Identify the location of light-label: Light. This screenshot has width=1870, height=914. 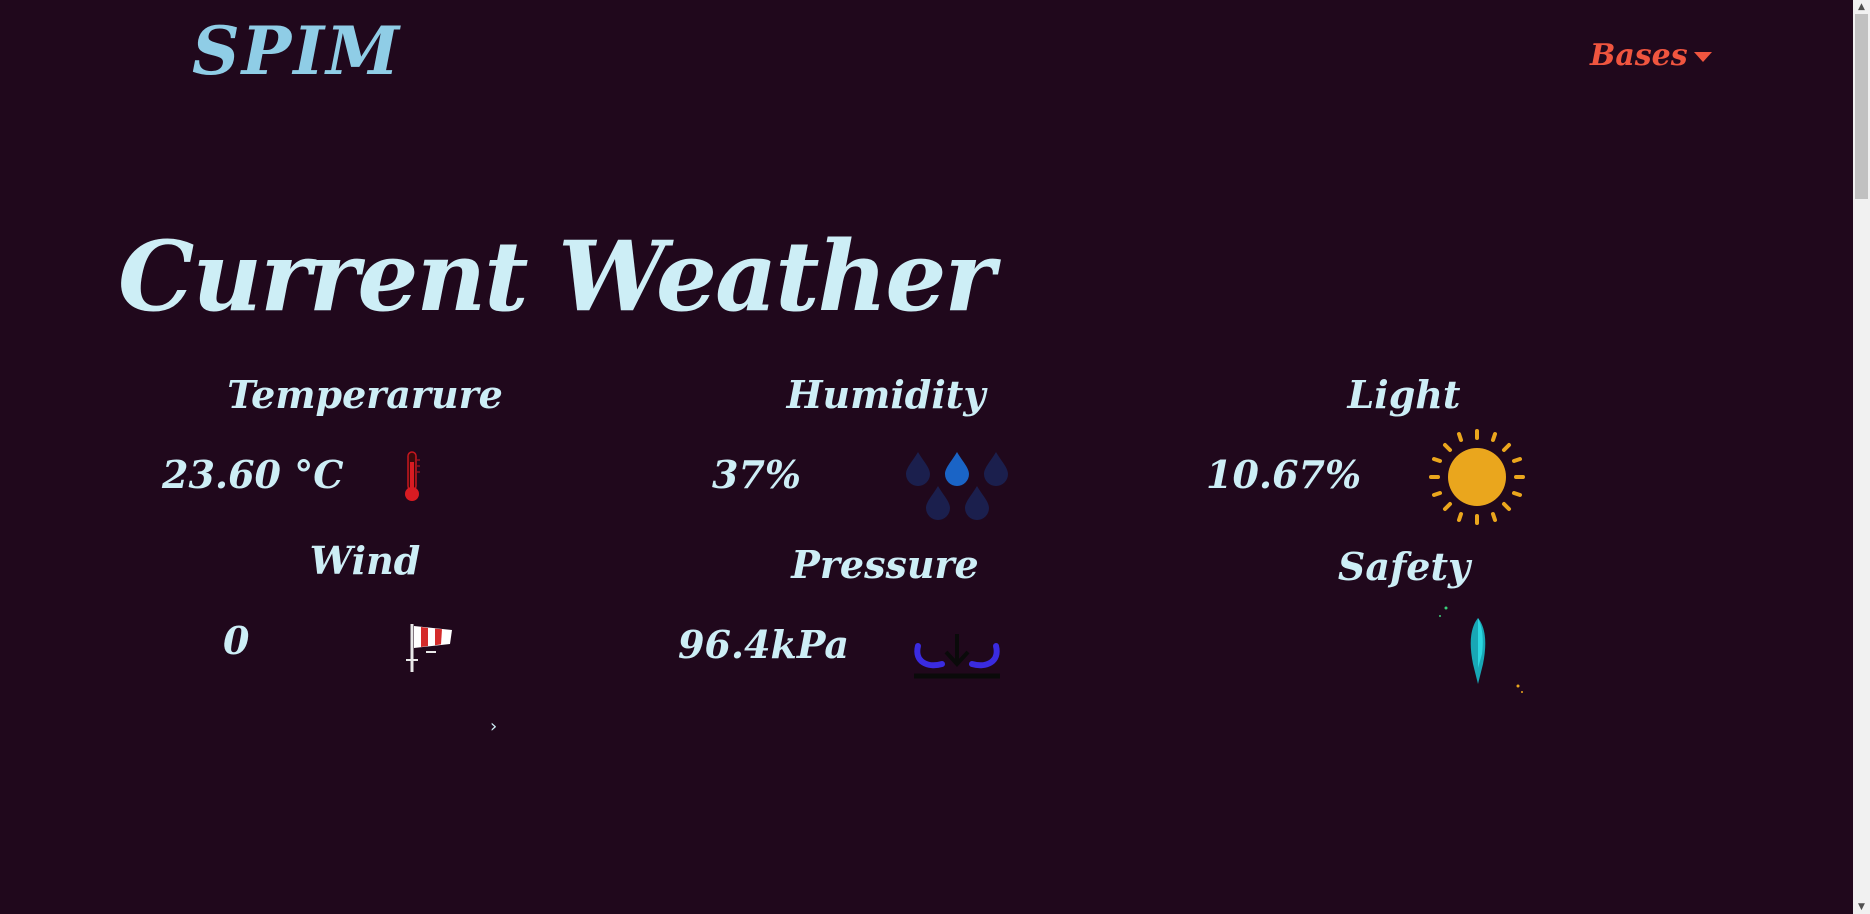
(1404, 394).